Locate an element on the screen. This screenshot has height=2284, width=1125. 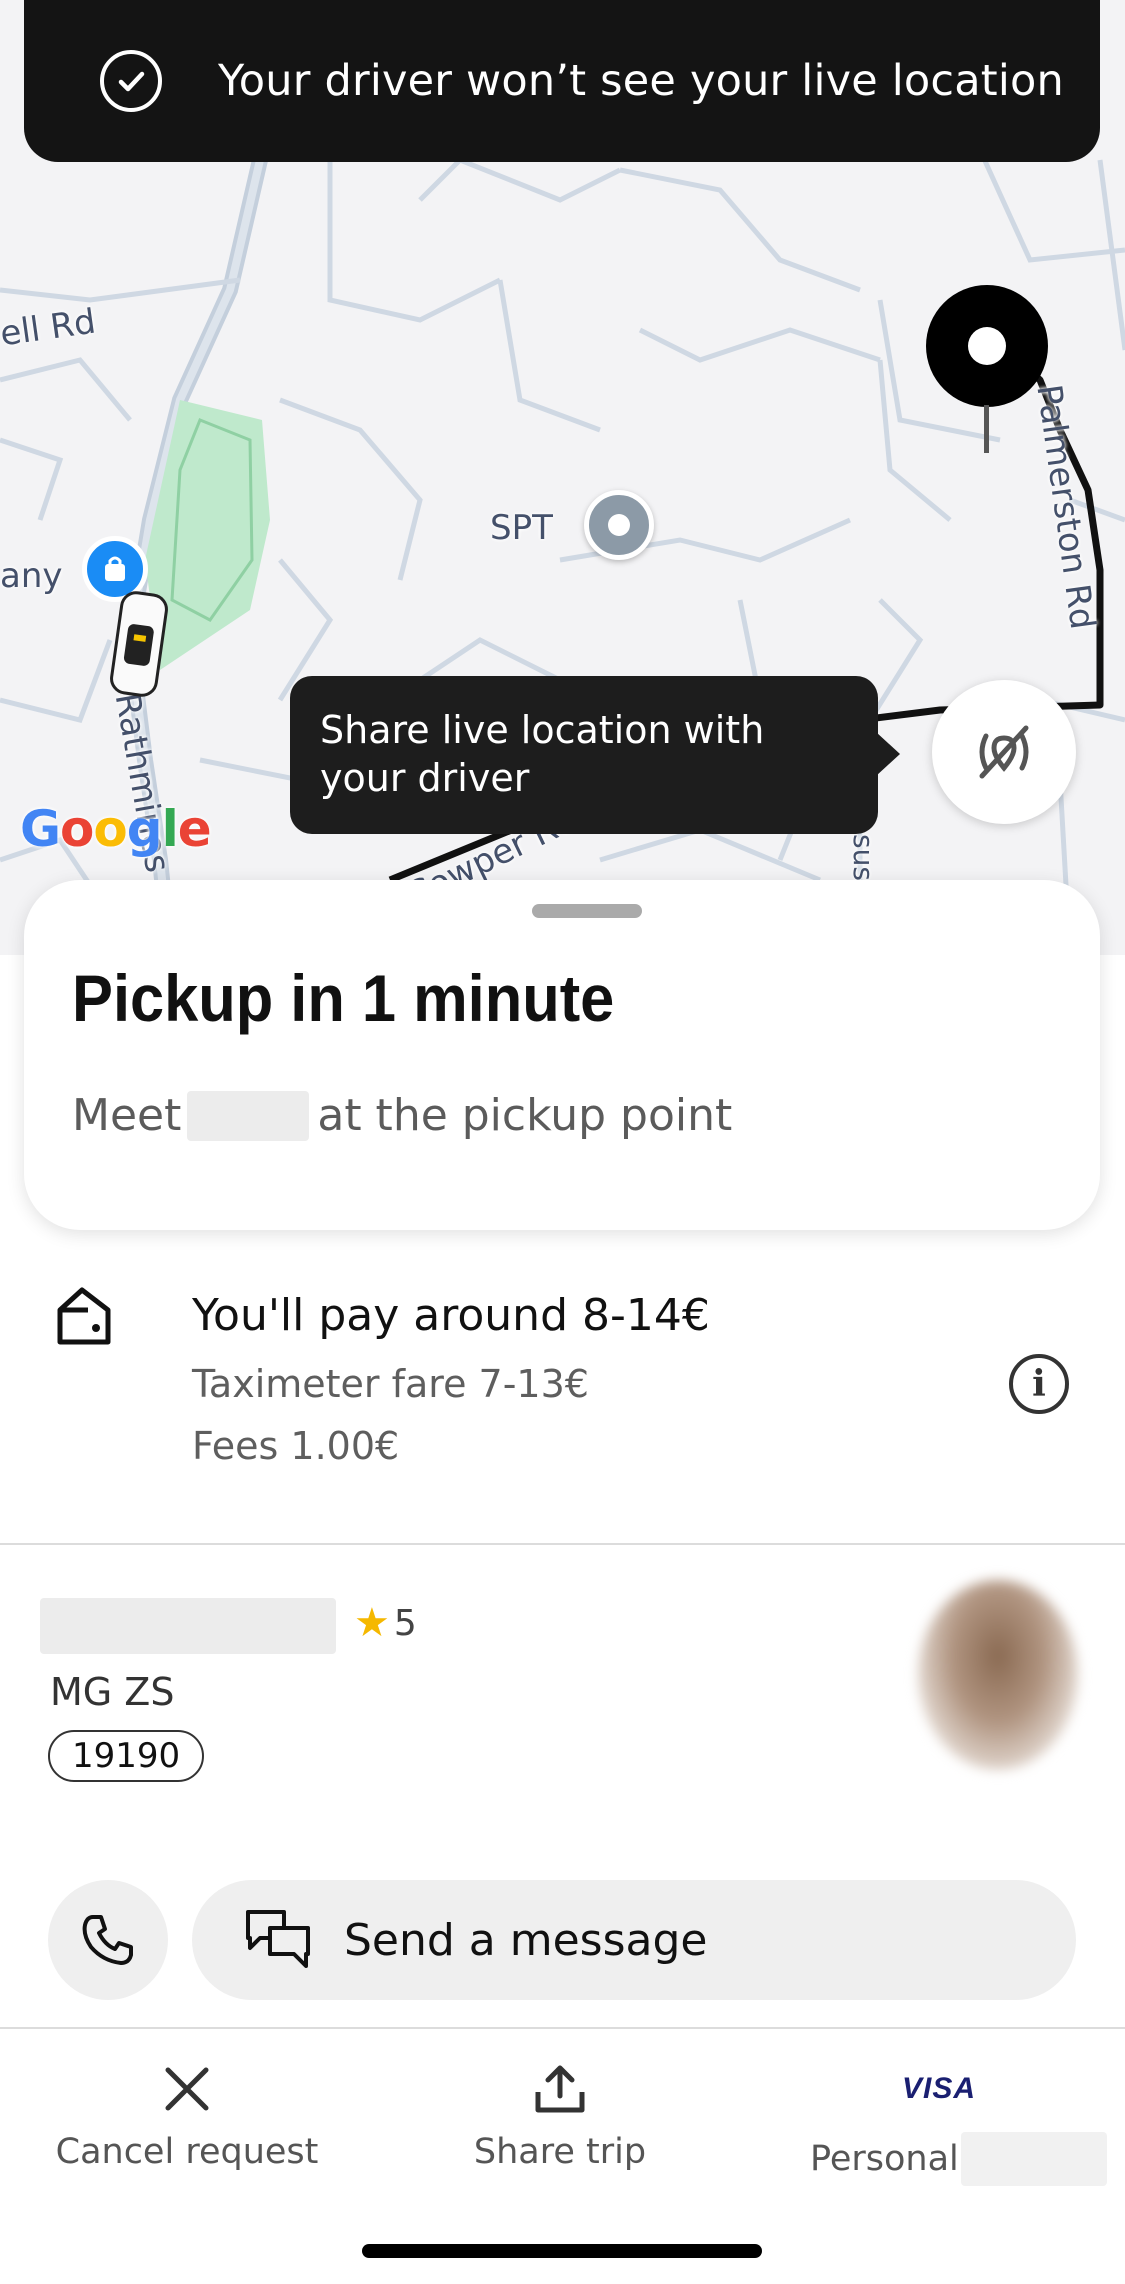
send-message-label: Send a message is located at coordinates (526, 1940).